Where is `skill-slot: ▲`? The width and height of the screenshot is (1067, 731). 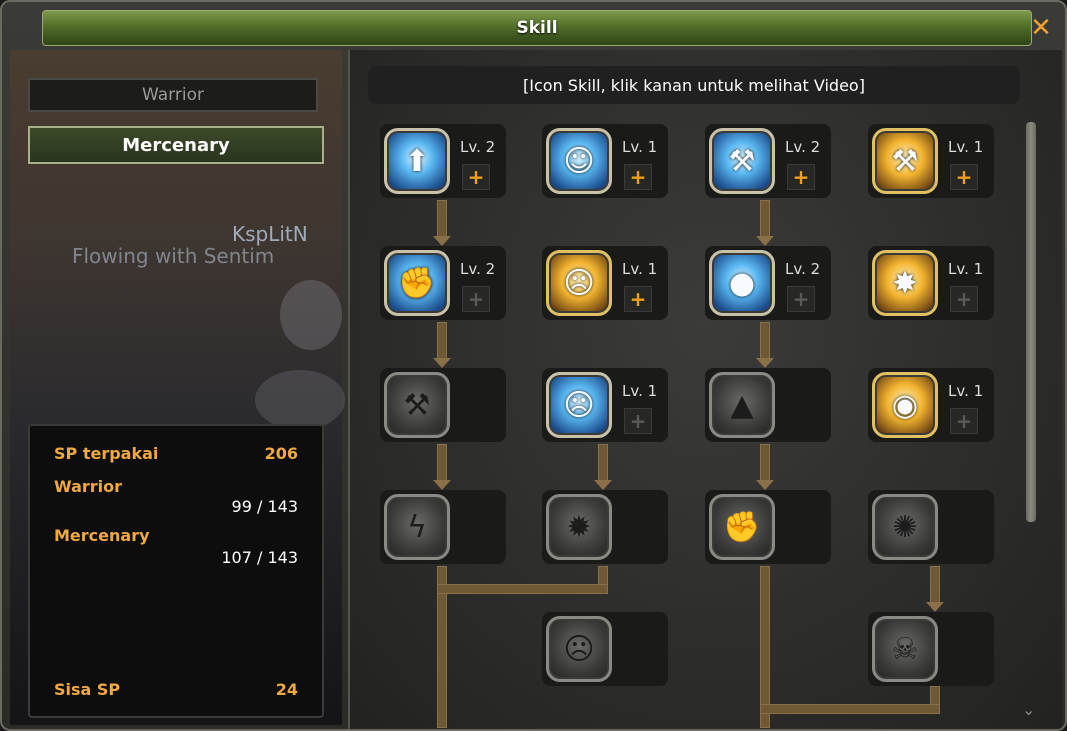 skill-slot: ▲ is located at coordinates (768, 405).